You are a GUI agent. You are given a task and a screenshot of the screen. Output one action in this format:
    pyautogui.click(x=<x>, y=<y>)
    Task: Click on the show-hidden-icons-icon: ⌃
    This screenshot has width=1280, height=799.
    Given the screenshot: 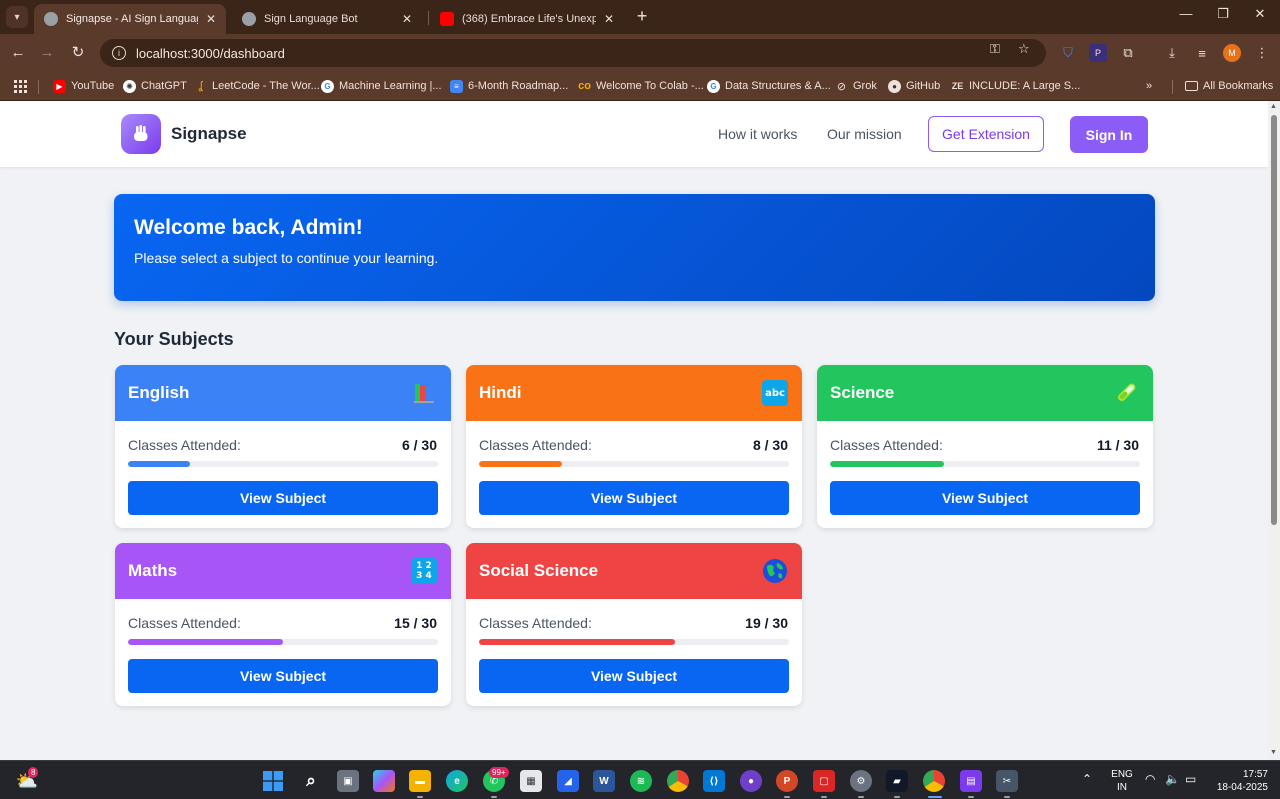 What is the action you would take?
    pyautogui.click(x=1087, y=779)
    